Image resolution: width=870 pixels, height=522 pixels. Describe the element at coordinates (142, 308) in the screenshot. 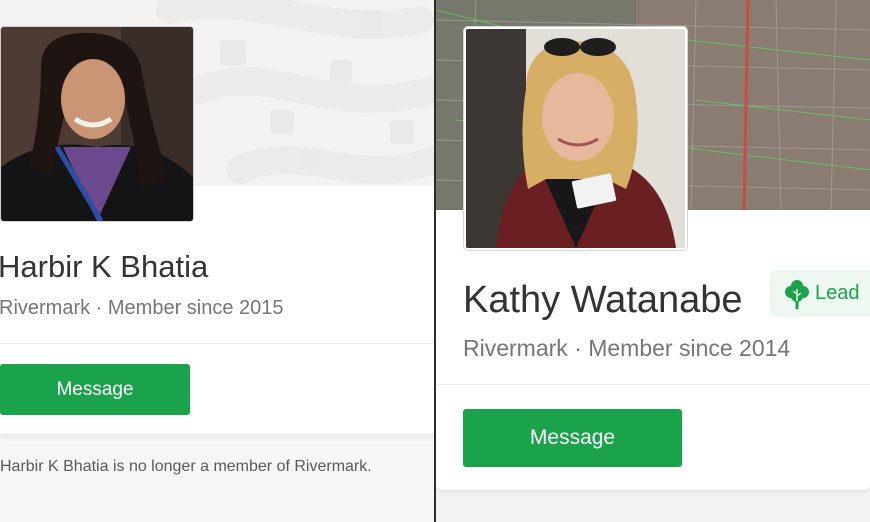

I see `left-profile-subtitle: Rivermark · Member since 2015` at that location.